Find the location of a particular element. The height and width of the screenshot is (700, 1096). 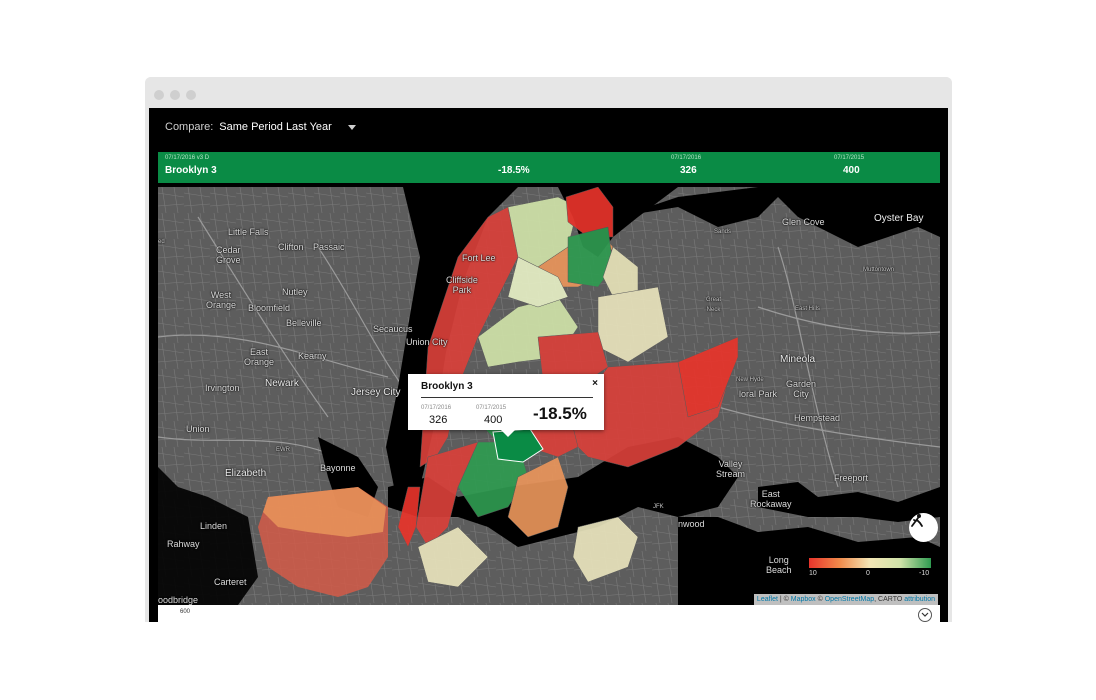

popup-prior-date: 07/17/2015 is located at coordinates (491, 408).